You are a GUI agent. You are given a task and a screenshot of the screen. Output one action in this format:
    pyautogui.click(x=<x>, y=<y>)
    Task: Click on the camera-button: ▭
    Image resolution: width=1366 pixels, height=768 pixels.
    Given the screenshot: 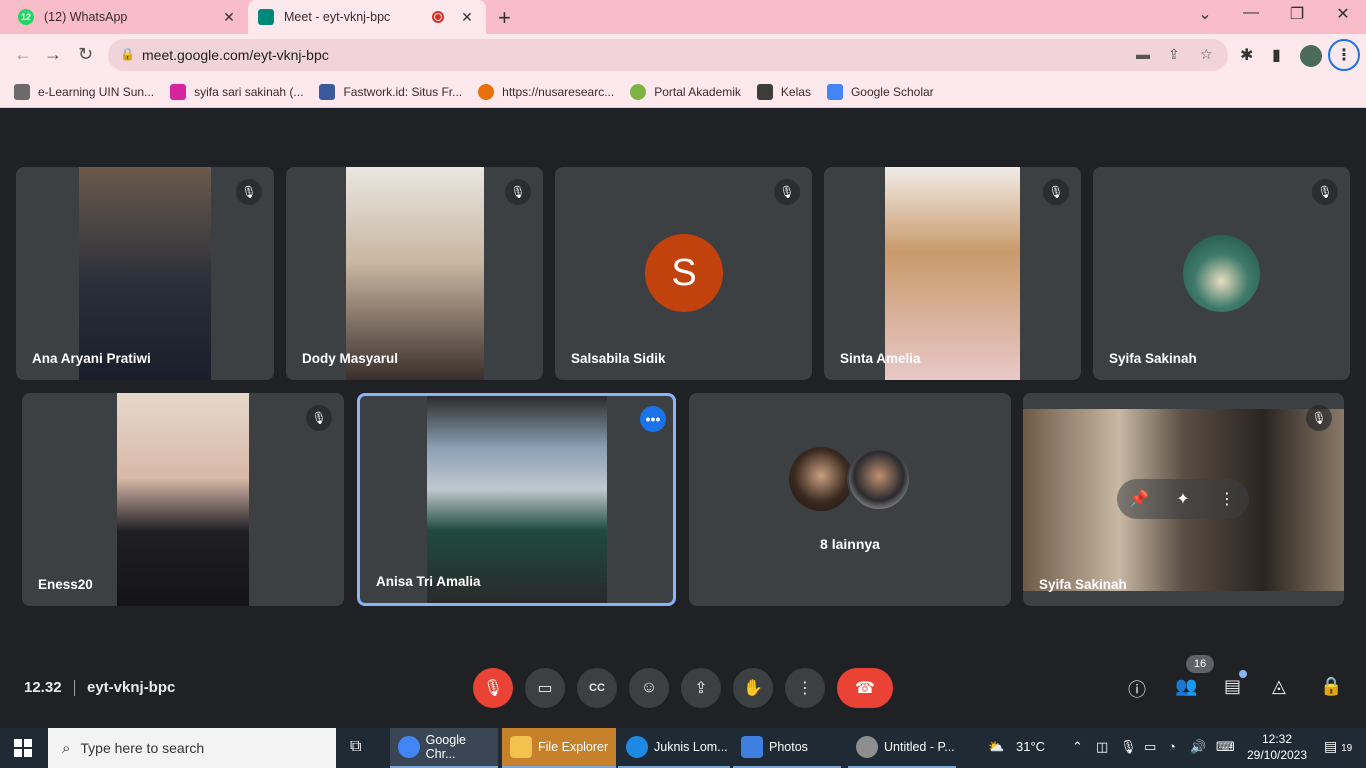 What is the action you would take?
    pyautogui.click(x=545, y=688)
    